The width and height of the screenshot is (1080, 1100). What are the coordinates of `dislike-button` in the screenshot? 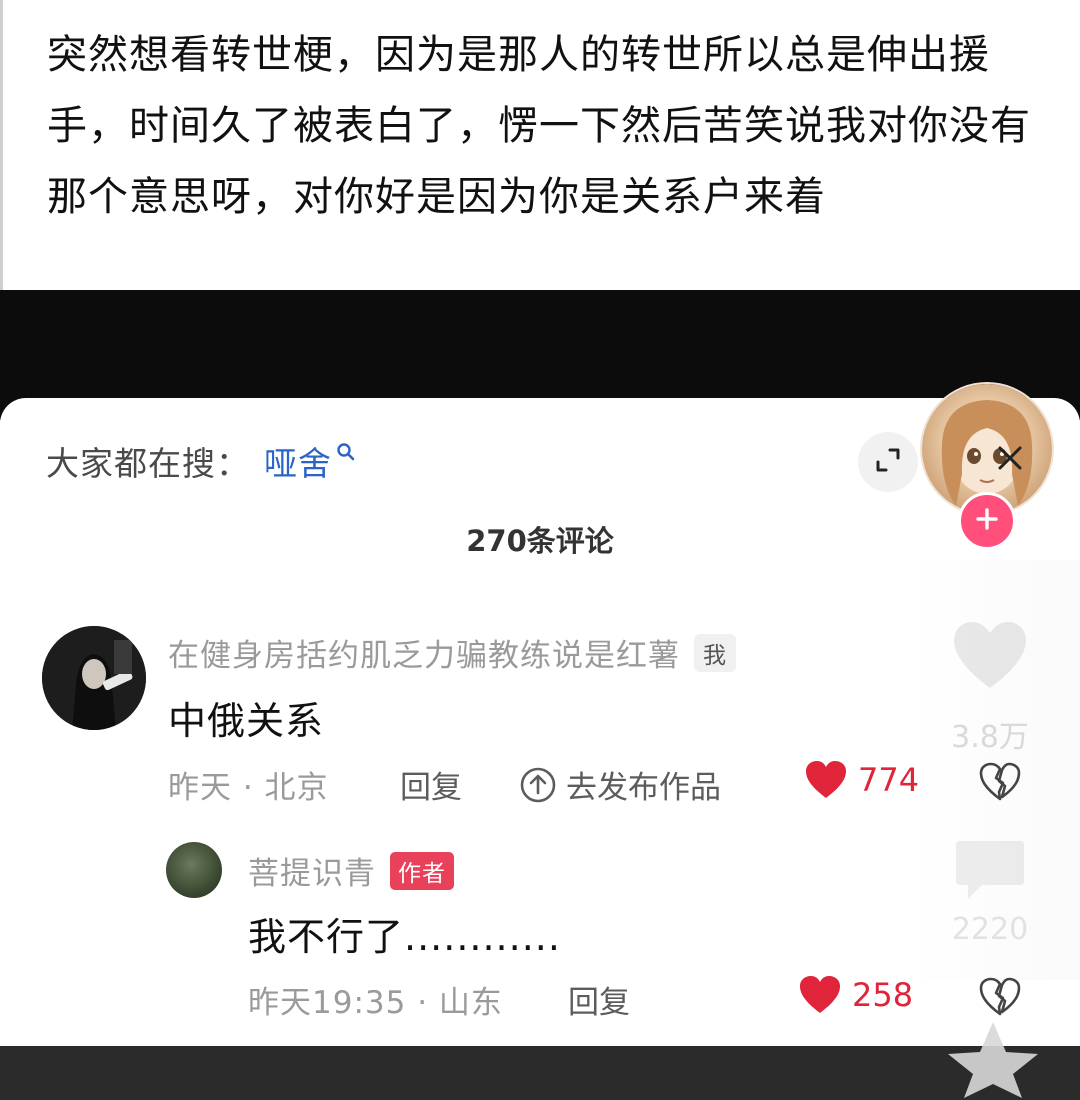 It's located at (1000, 782).